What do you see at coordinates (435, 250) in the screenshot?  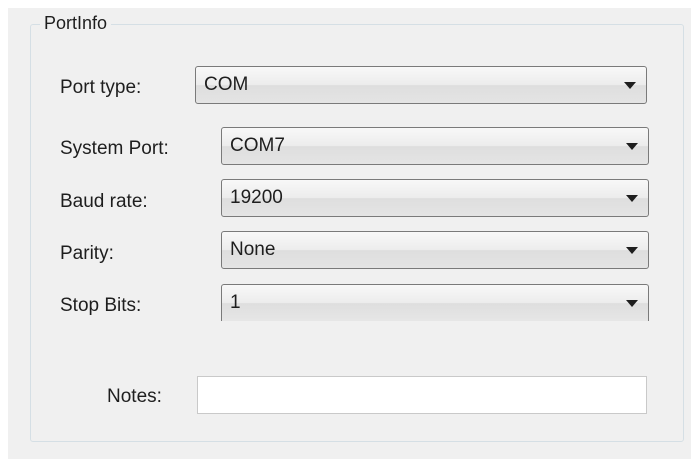 I see `parity-dropdown: None` at bounding box center [435, 250].